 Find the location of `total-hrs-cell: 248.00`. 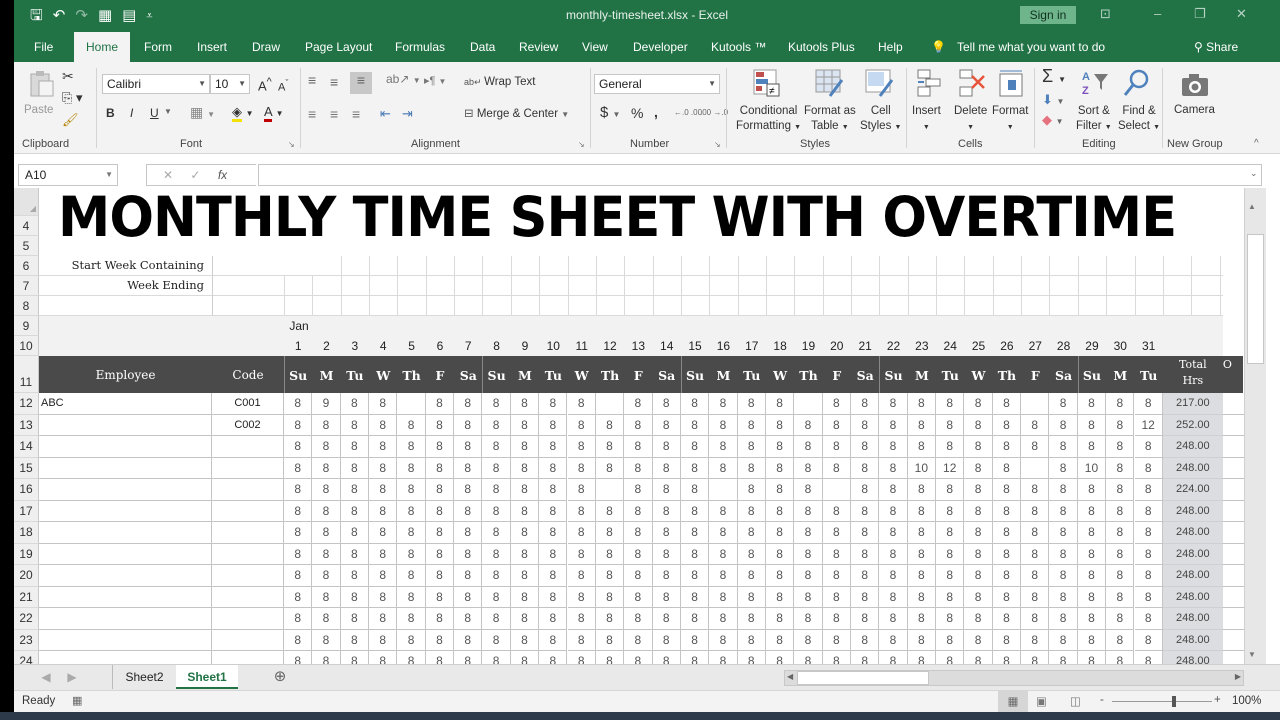

total-hrs-cell: 248.00 is located at coordinates (1192, 657).